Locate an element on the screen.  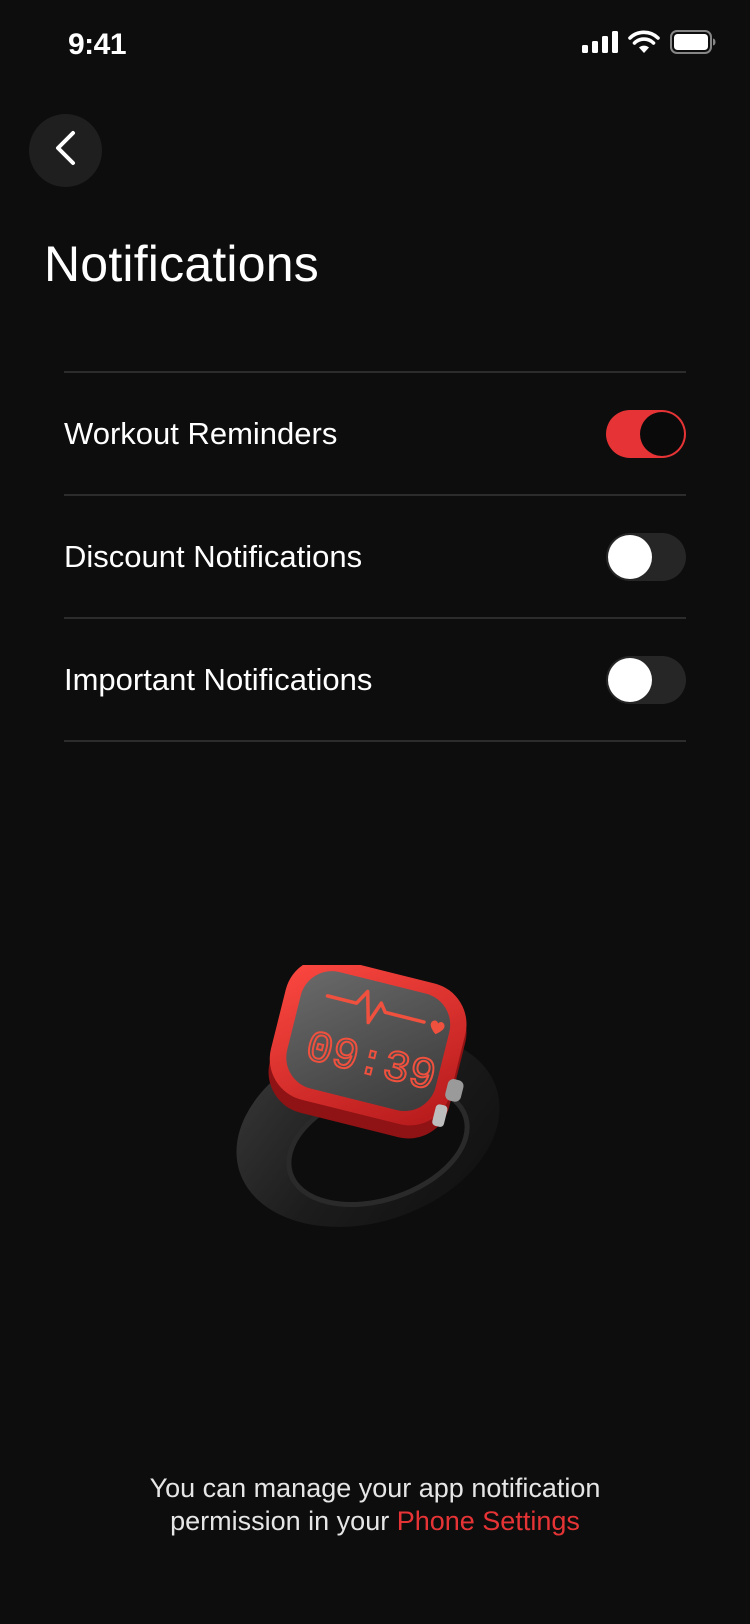
setting-row-discount-notifications: Discount Notifications is located at coordinates (375, 557).